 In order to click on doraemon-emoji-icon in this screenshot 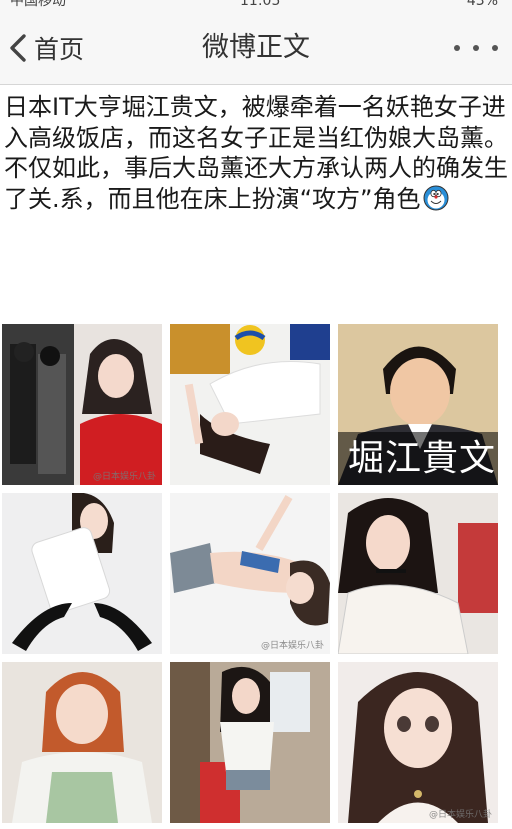, I will do `click(435, 197)`.